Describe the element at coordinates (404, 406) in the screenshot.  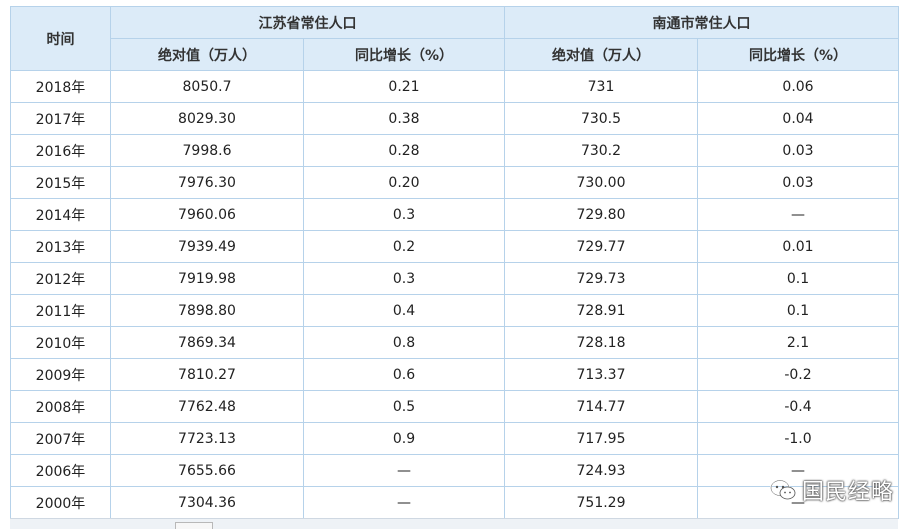
I see `cell-jiangsu-yoy: 0.5` at that location.